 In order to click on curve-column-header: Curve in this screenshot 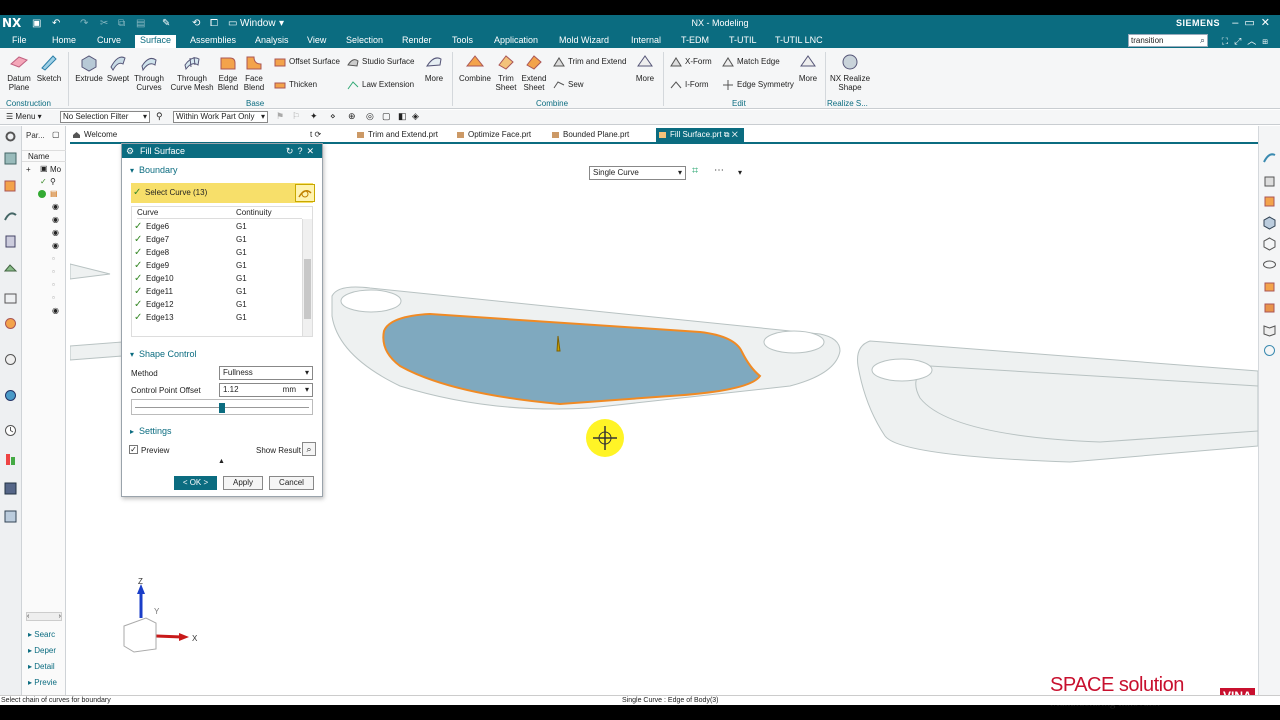, I will do `click(187, 213)`.